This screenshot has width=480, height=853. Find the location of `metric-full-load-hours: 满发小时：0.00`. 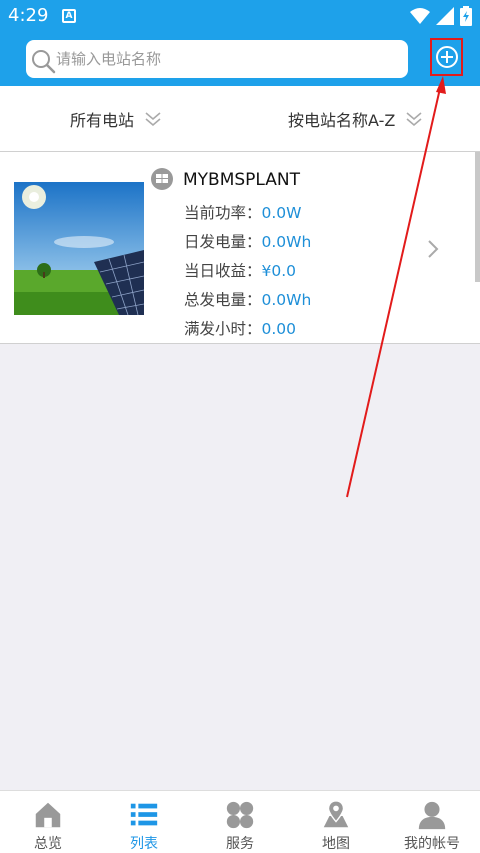

metric-full-load-hours: 满发小时：0.00 is located at coordinates (240, 328).